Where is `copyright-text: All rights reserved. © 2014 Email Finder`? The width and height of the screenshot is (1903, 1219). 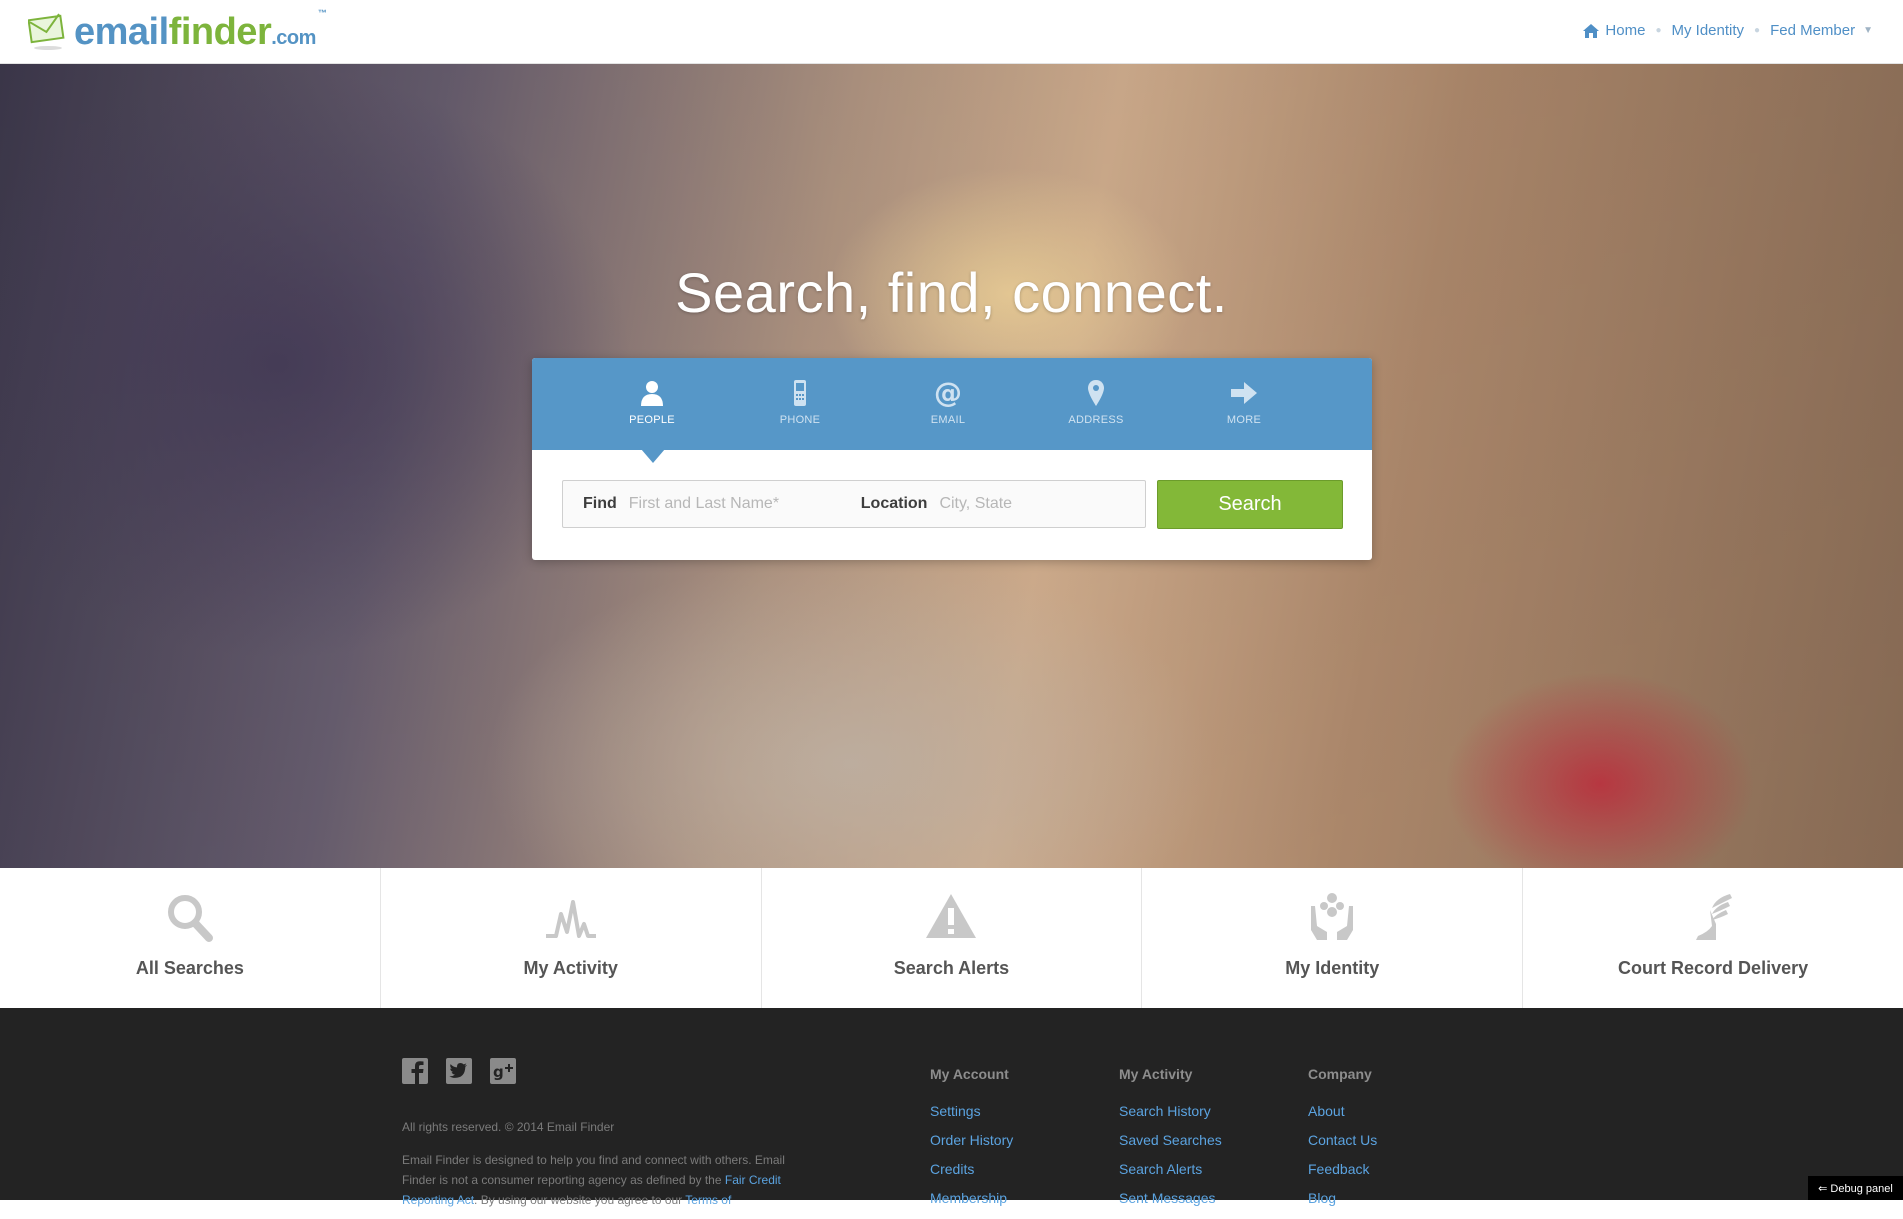 copyright-text: All rights reserved. © 2014 Email Finder is located at coordinates (508, 1127).